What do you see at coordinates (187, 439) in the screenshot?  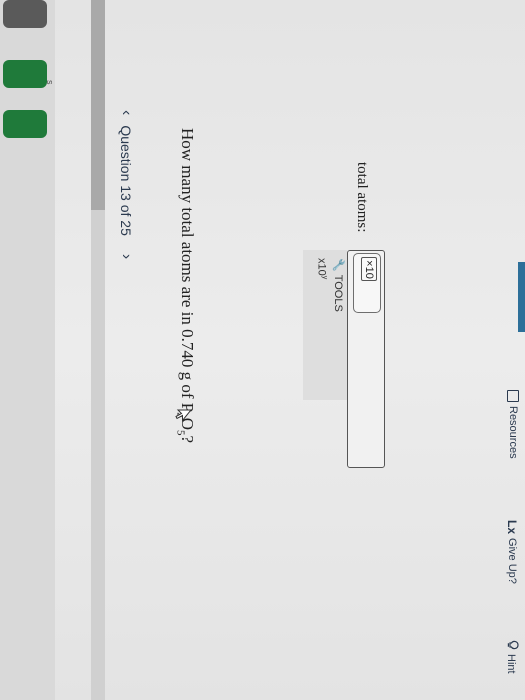 I see `question-text-end: ?` at bounding box center [187, 439].